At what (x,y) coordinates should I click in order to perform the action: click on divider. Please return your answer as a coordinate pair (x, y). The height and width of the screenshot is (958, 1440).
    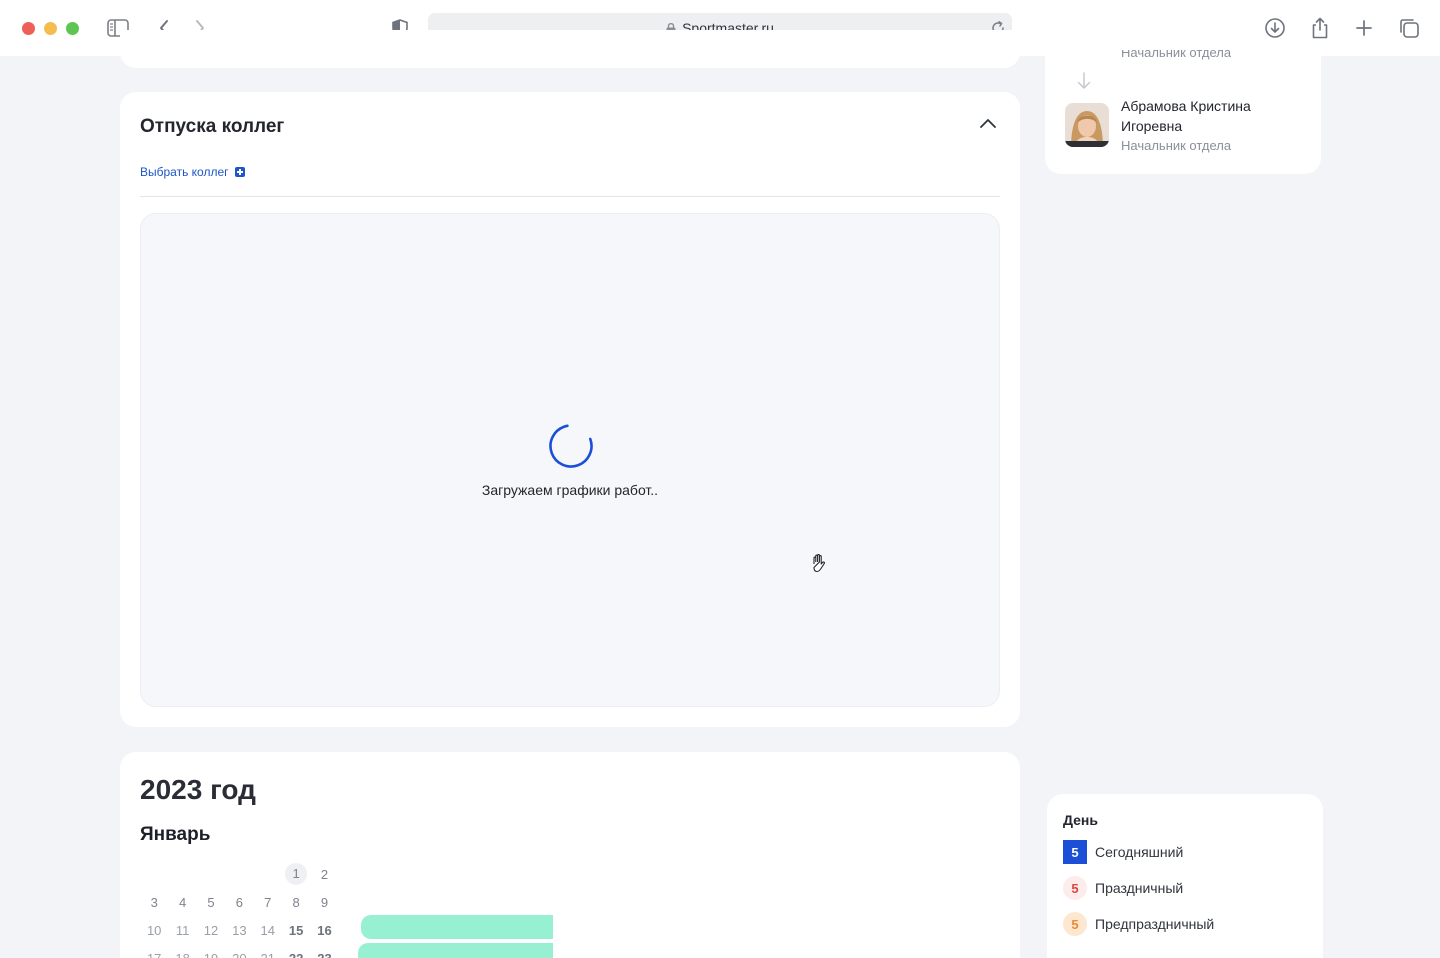
    Looking at the image, I should click on (570, 196).